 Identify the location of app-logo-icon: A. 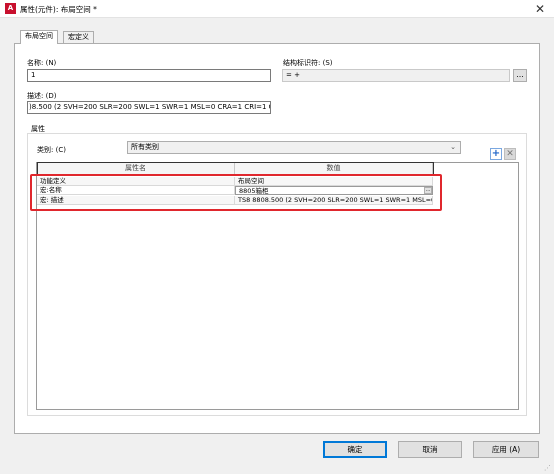
(10, 8).